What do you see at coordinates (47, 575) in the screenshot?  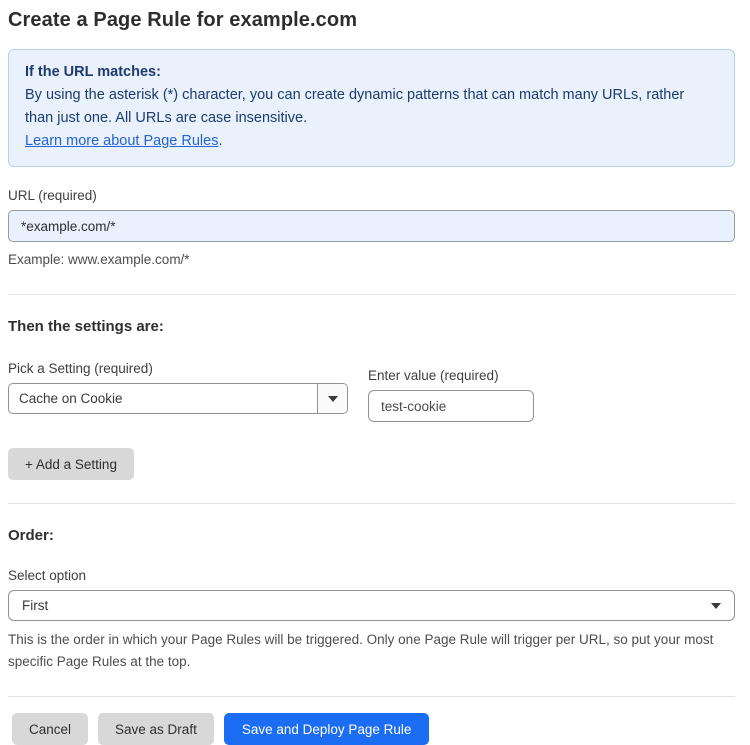 I see `order-select-label: Select option` at bounding box center [47, 575].